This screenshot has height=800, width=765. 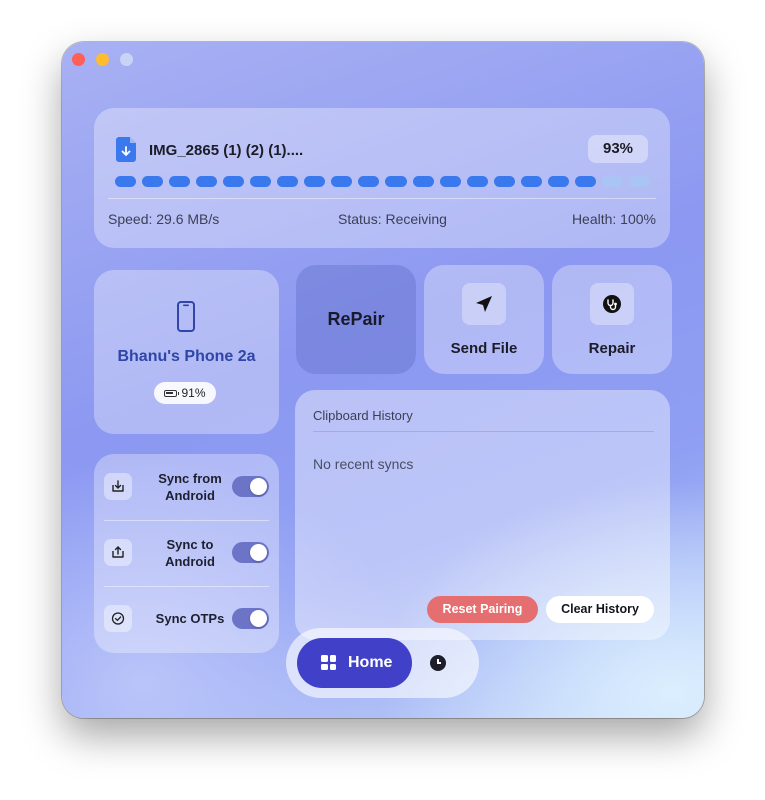 I want to click on sync-from-android-toggle, so click(x=250, y=486).